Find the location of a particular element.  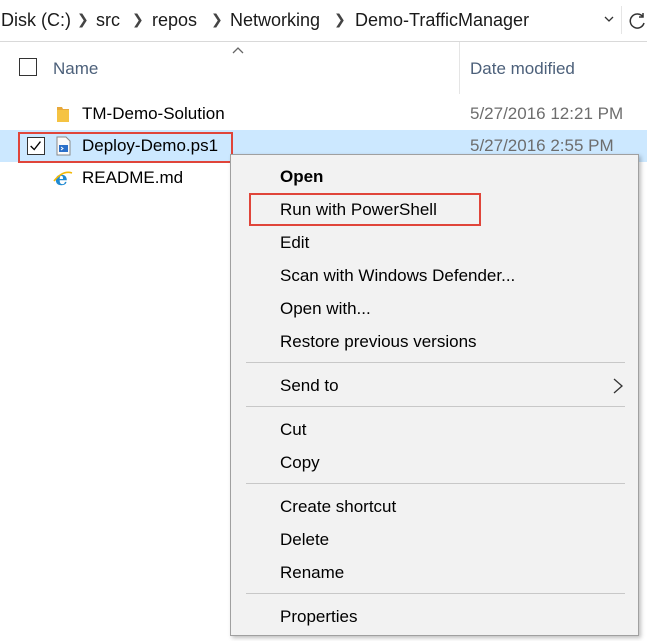

file-date: 5/27/2016 12:21 PM is located at coordinates (547, 113).